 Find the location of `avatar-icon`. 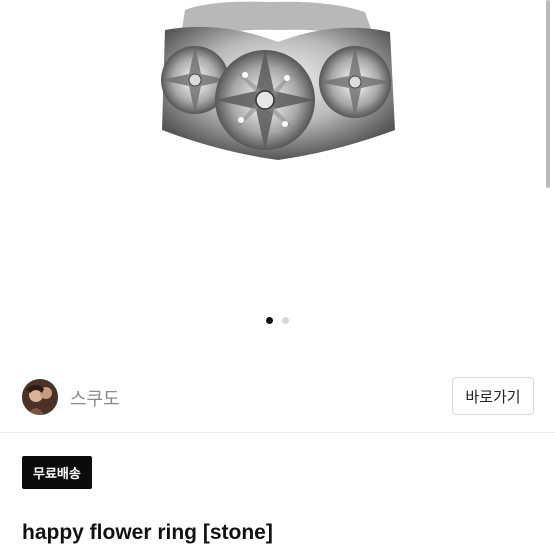

avatar-icon is located at coordinates (40, 397).